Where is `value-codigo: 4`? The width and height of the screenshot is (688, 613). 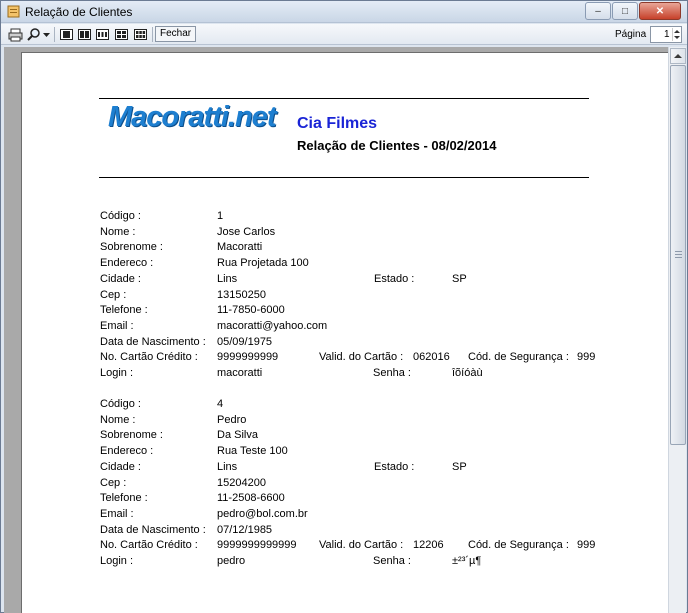
value-codigo: 4 is located at coordinates (220, 404).